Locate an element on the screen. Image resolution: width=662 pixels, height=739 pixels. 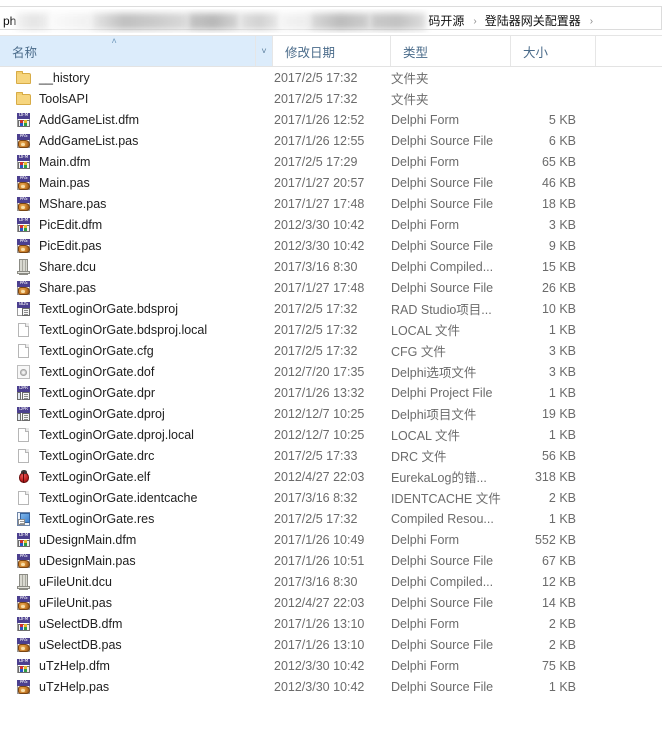
file-date-cell: 2017/1/27 20:57 is located at coordinates (319, 182).